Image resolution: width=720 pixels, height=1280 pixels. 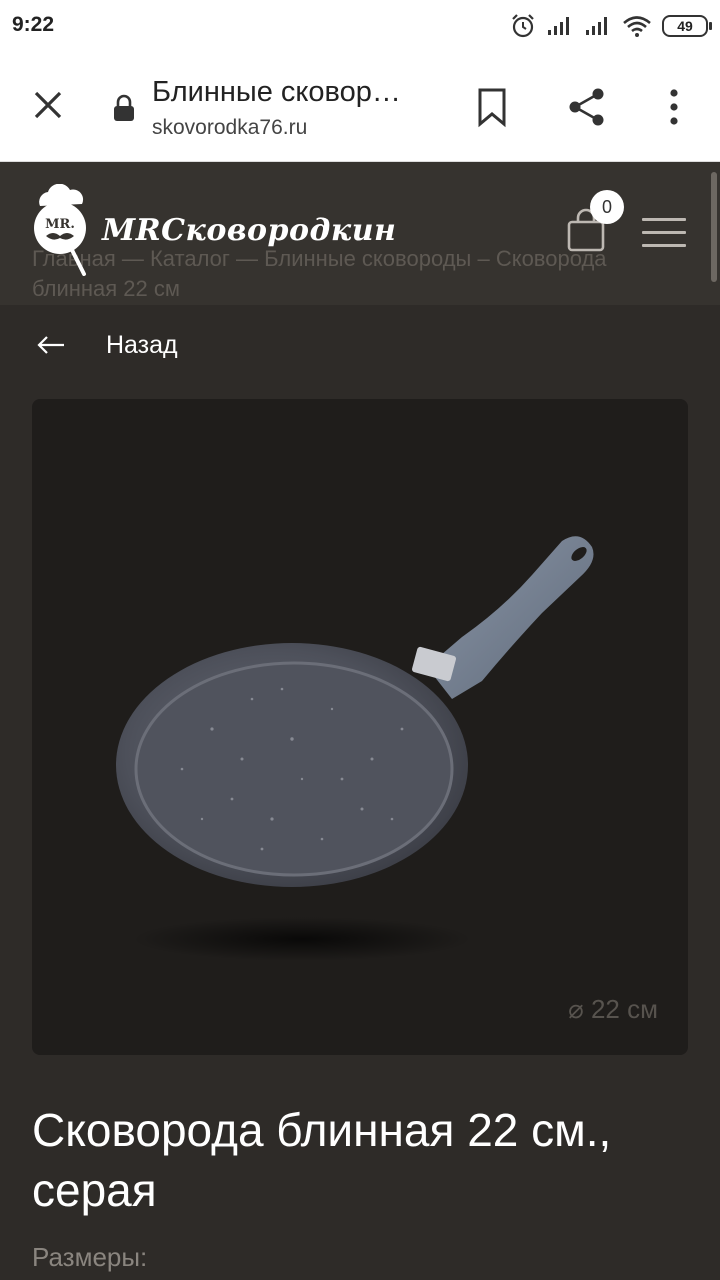 What do you see at coordinates (674, 107) in the screenshot?
I see `more-options-icon` at bounding box center [674, 107].